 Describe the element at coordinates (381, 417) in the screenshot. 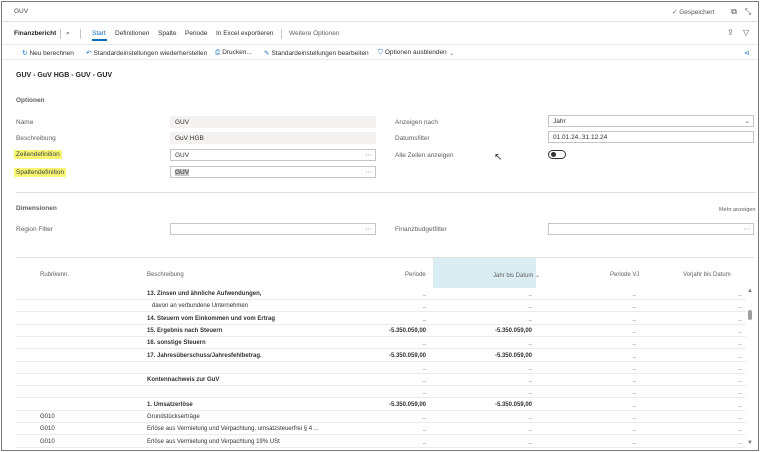

I see `table-row: G010 Grundstückserträge _ _ _ _` at that location.